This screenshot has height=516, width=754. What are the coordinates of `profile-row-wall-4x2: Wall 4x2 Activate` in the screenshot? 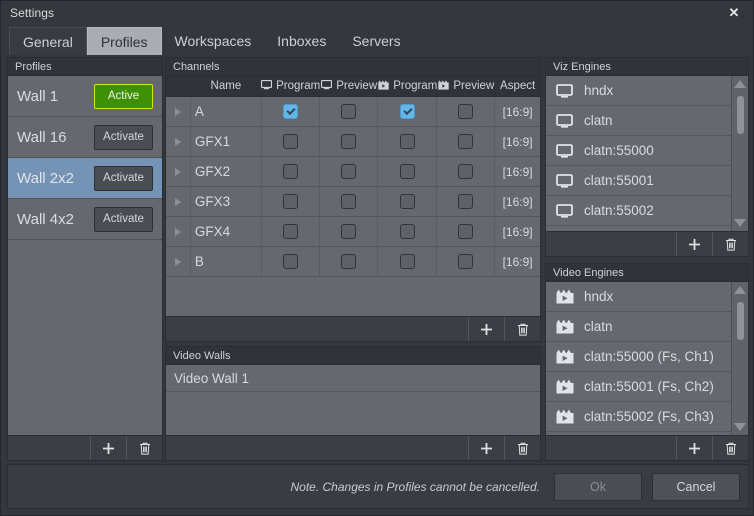 It's located at (85, 219).